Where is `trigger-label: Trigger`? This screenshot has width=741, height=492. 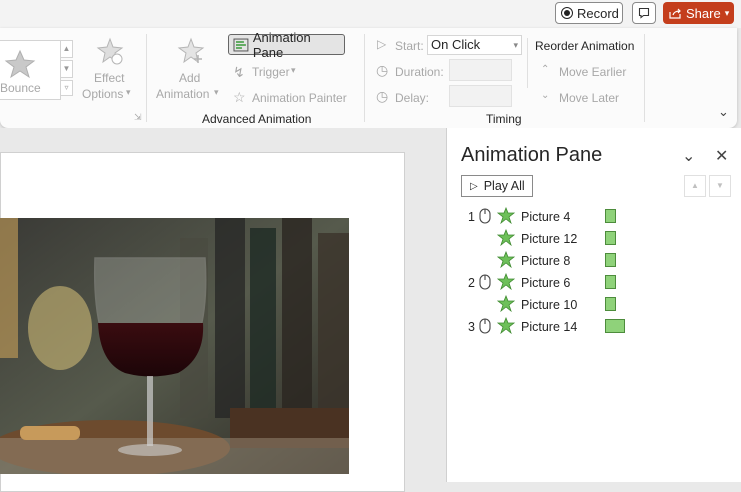 trigger-label: Trigger is located at coordinates (271, 72).